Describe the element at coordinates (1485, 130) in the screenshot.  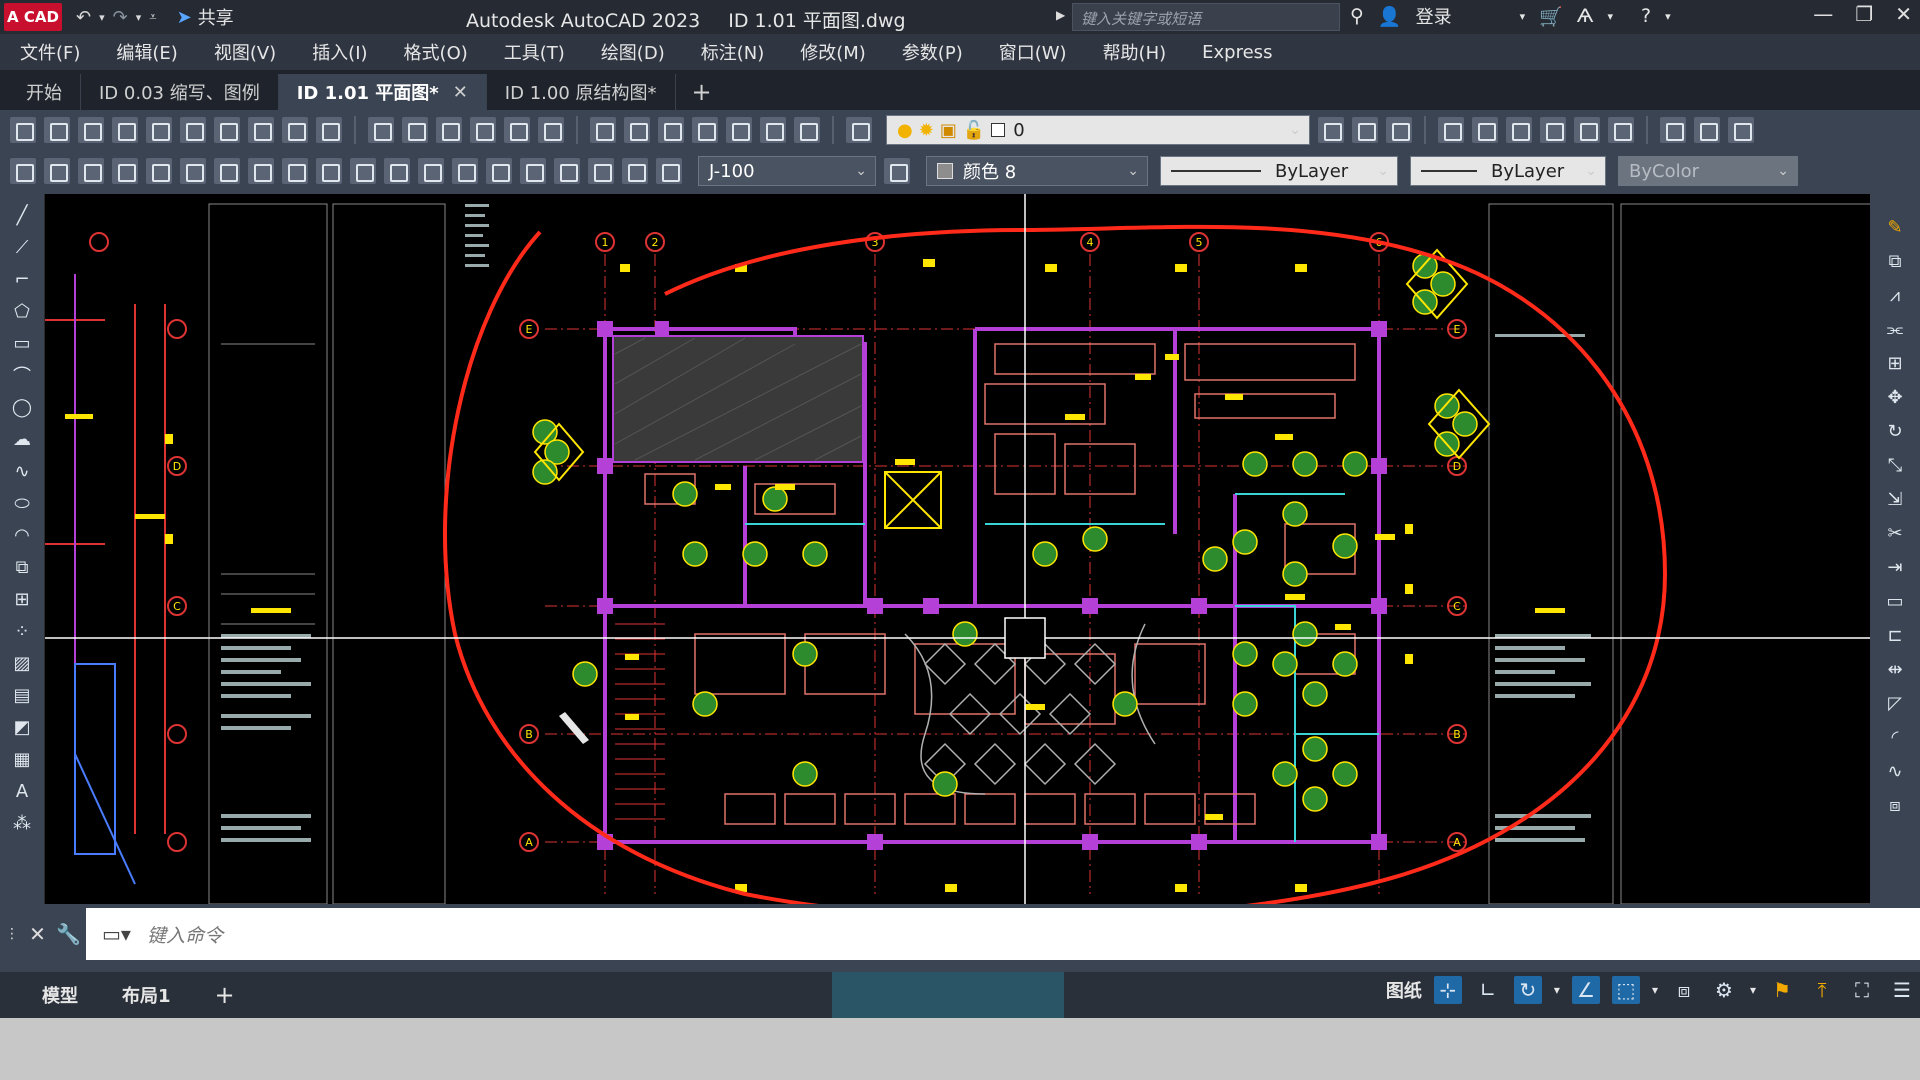
I see `layer-unisolate-icon` at that location.